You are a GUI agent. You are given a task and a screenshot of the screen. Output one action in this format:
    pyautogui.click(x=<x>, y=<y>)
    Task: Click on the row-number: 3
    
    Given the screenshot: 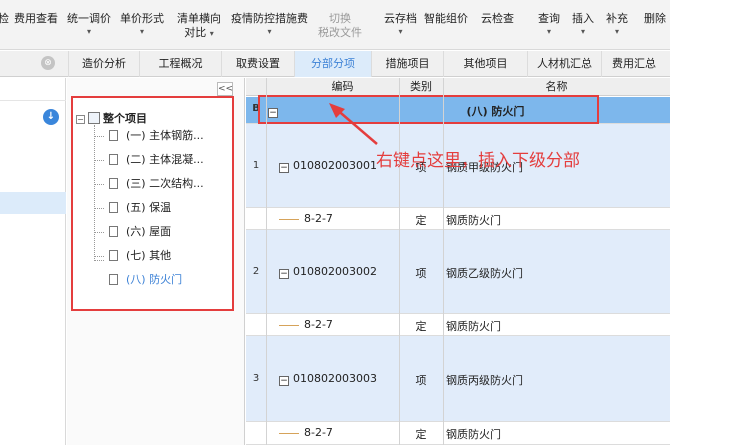 What is the action you would take?
    pyautogui.click(x=256, y=378)
    